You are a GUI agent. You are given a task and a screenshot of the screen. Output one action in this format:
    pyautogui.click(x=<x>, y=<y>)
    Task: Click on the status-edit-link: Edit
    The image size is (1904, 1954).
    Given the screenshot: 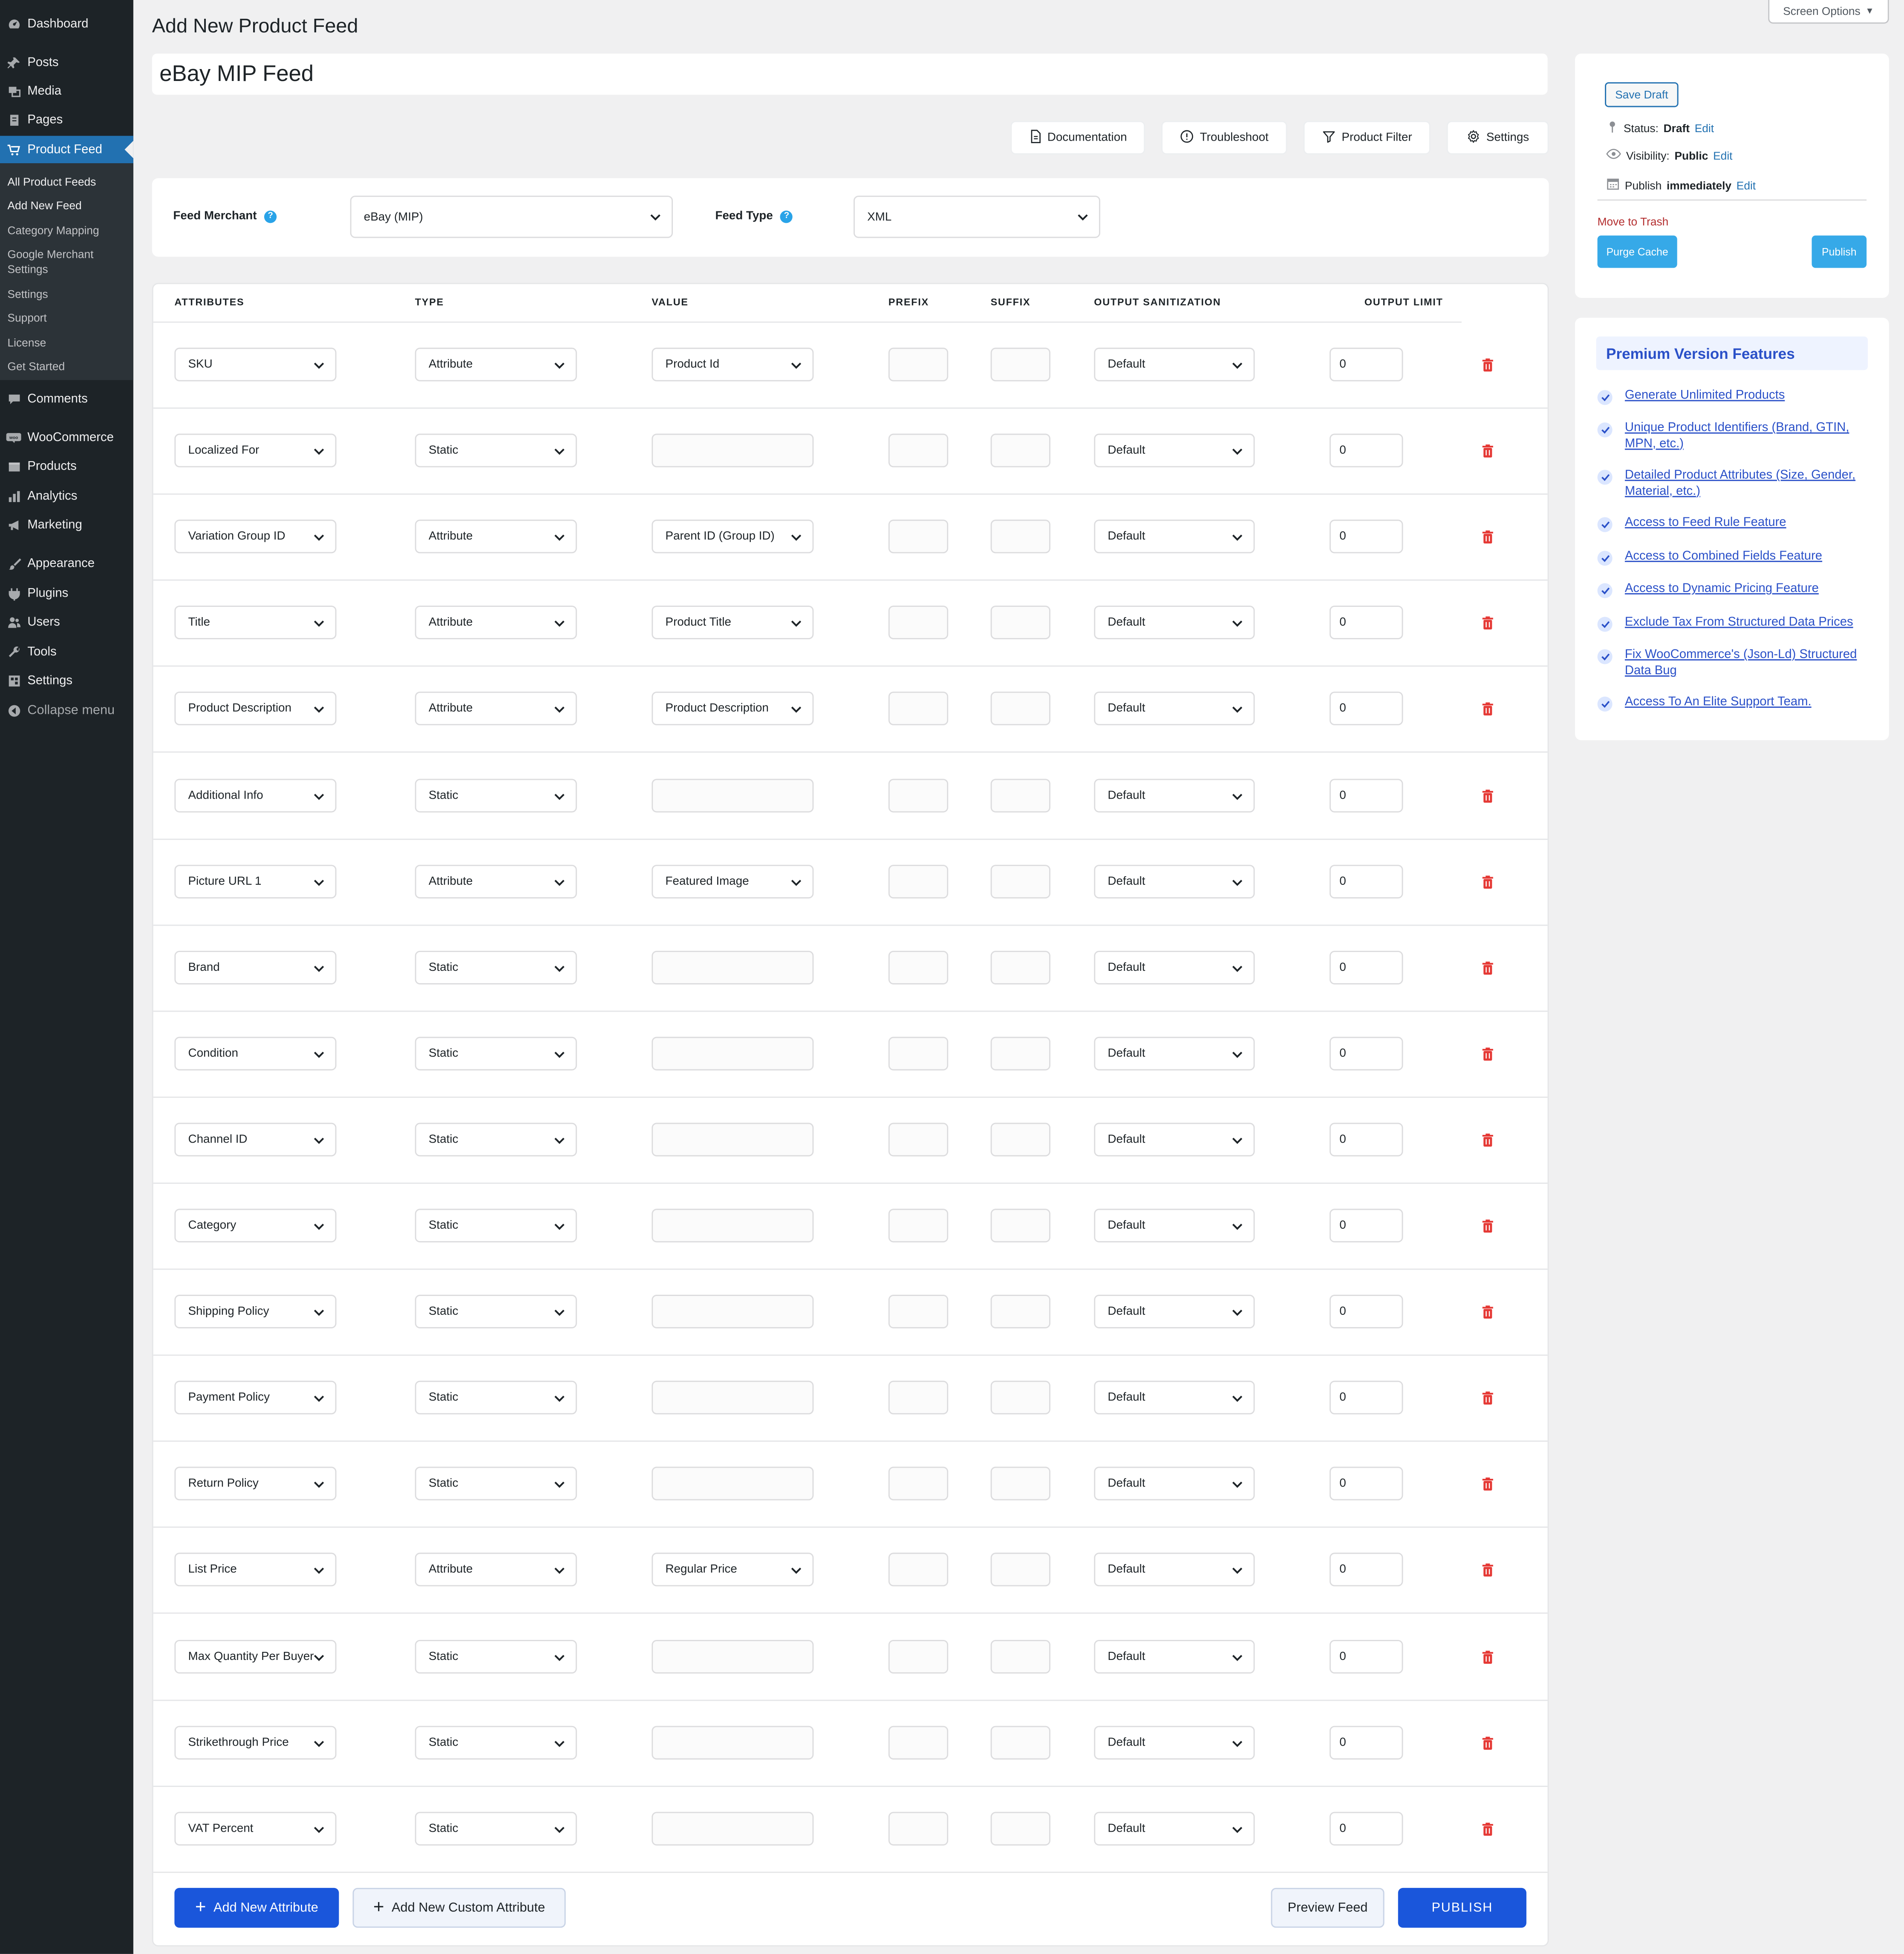 What is the action you would take?
    pyautogui.click(x=1704, y=127)
    